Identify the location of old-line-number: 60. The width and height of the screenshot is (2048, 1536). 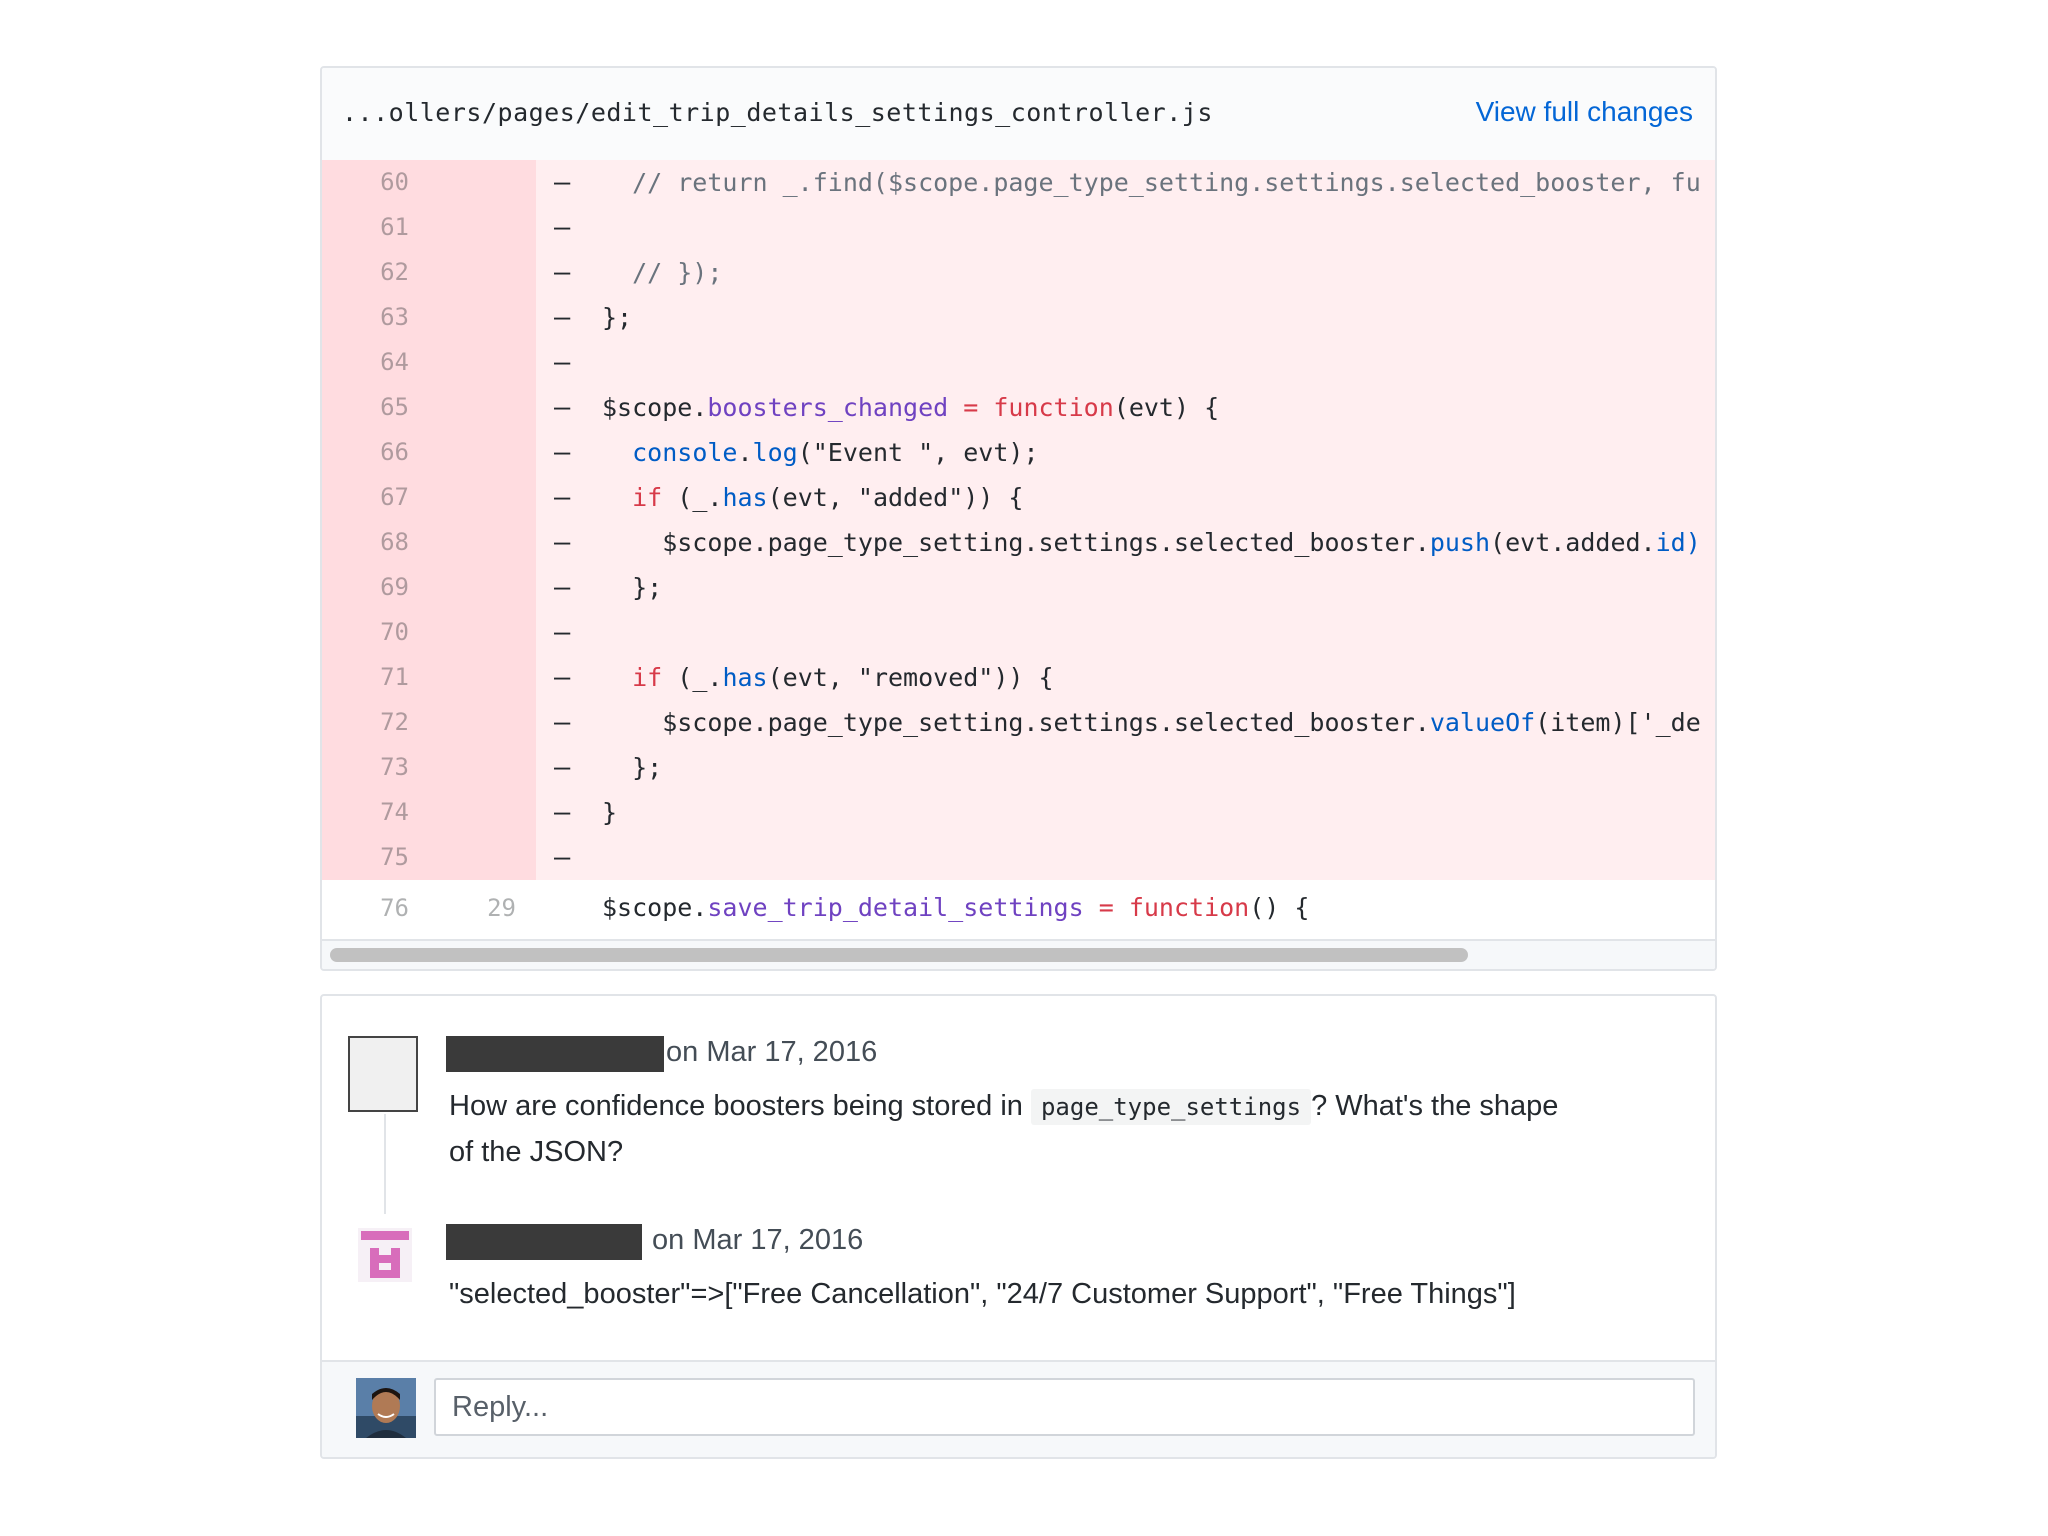
(375, 182).